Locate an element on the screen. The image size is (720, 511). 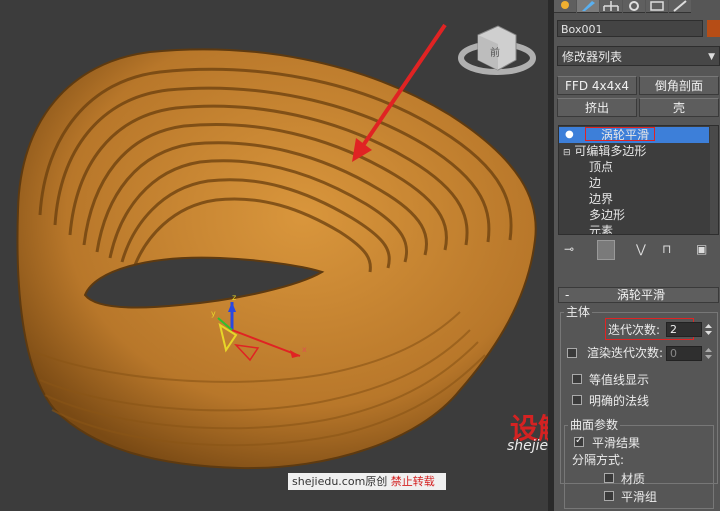
watermark-bar: shejiedu.com原创 禁止转载 is located at coordinates (367, 481).